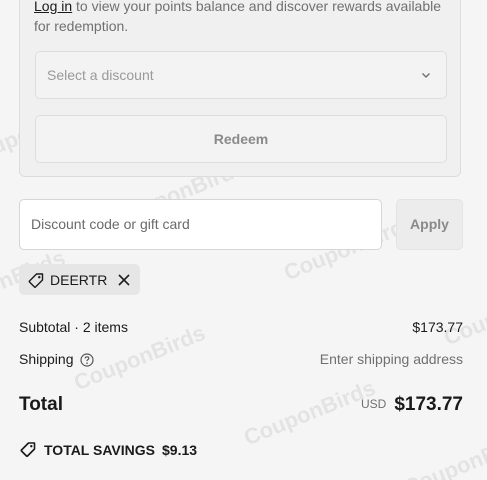 This screenshot has width=487, height=480. I want to click on login-link: Log in, so click(53, 7).